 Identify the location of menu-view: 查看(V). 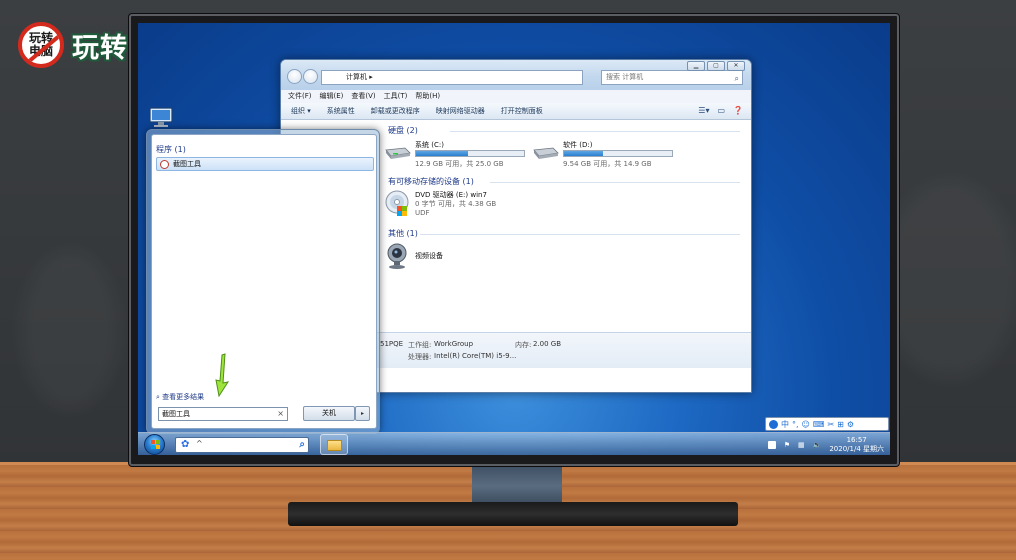
(363, 96).